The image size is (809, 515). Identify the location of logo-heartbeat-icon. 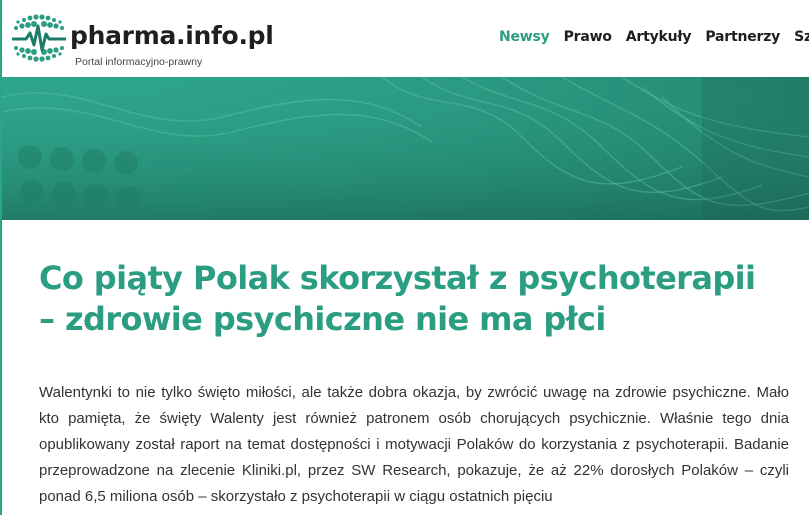
(39, 38).